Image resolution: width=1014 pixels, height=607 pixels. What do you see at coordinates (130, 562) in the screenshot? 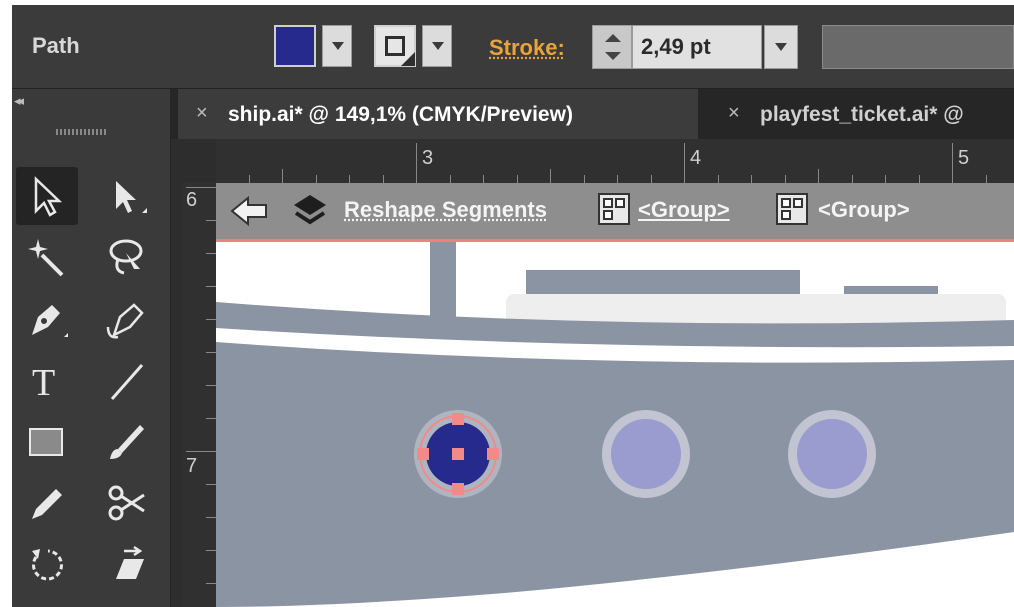
I see `free-transform-icon` at bounding box center [130, 562].